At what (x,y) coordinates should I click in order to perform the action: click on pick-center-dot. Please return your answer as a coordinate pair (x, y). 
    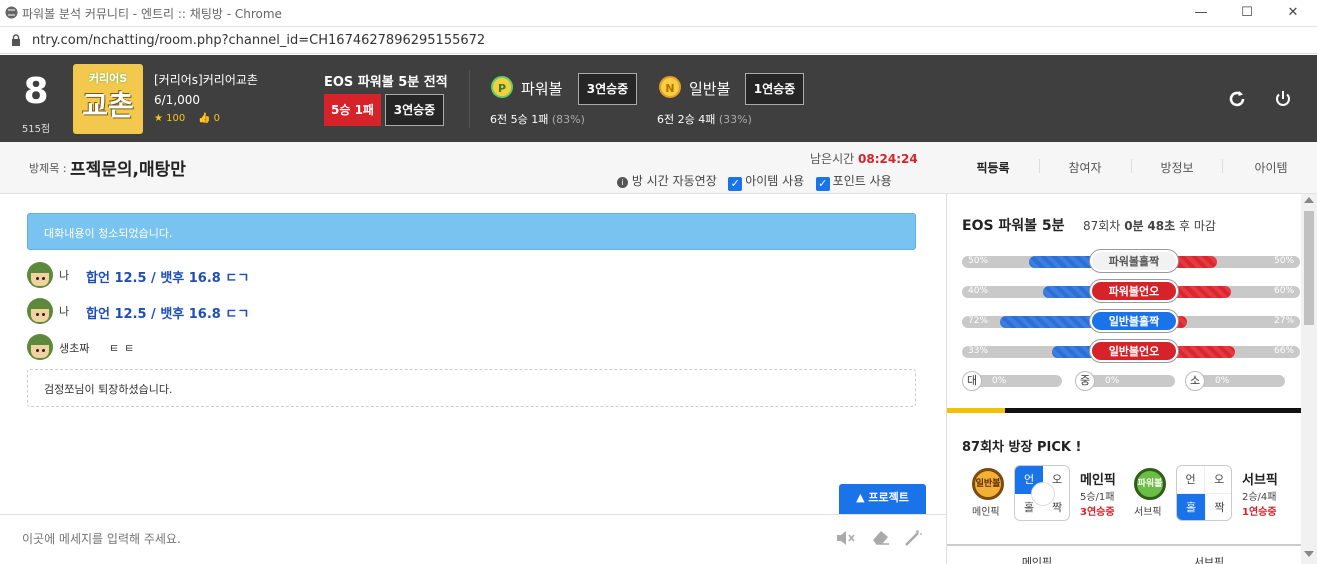
    Looking at the image, I should click on (1043, 494).